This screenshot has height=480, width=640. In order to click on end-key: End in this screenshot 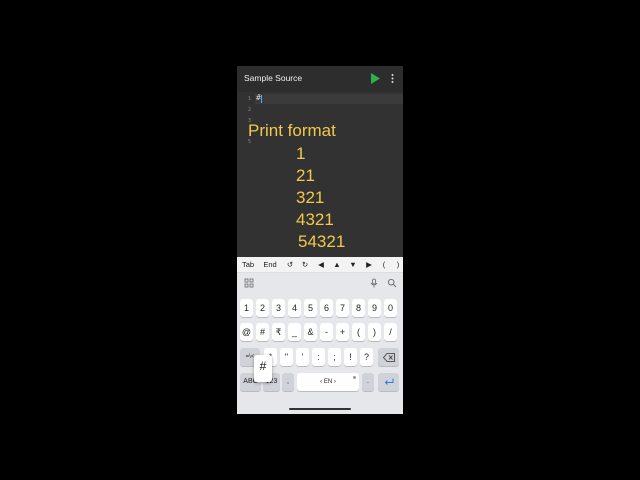, I will do `click(270, 265)`.